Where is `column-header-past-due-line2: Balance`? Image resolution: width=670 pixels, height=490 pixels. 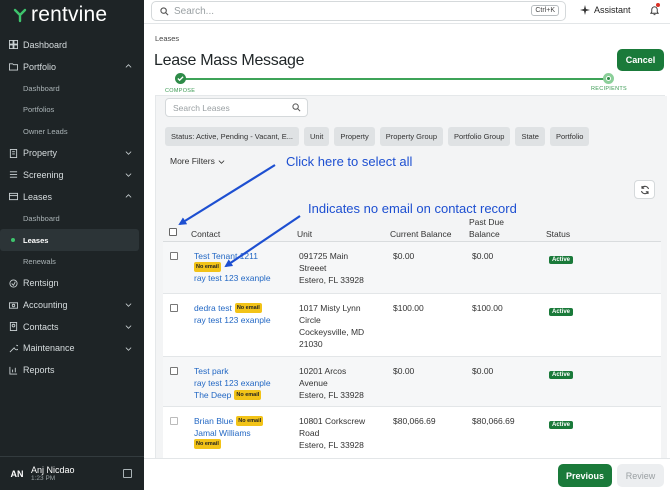
column-header-past-due-line2: Balance is located at coordinates (484, 234).